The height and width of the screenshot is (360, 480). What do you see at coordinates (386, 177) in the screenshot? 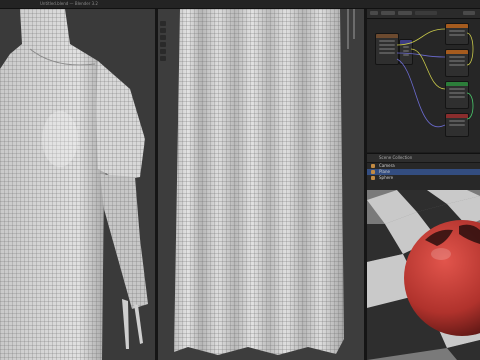
I see `outliner-row-label: Sphere` at bounding box center [386, 177].